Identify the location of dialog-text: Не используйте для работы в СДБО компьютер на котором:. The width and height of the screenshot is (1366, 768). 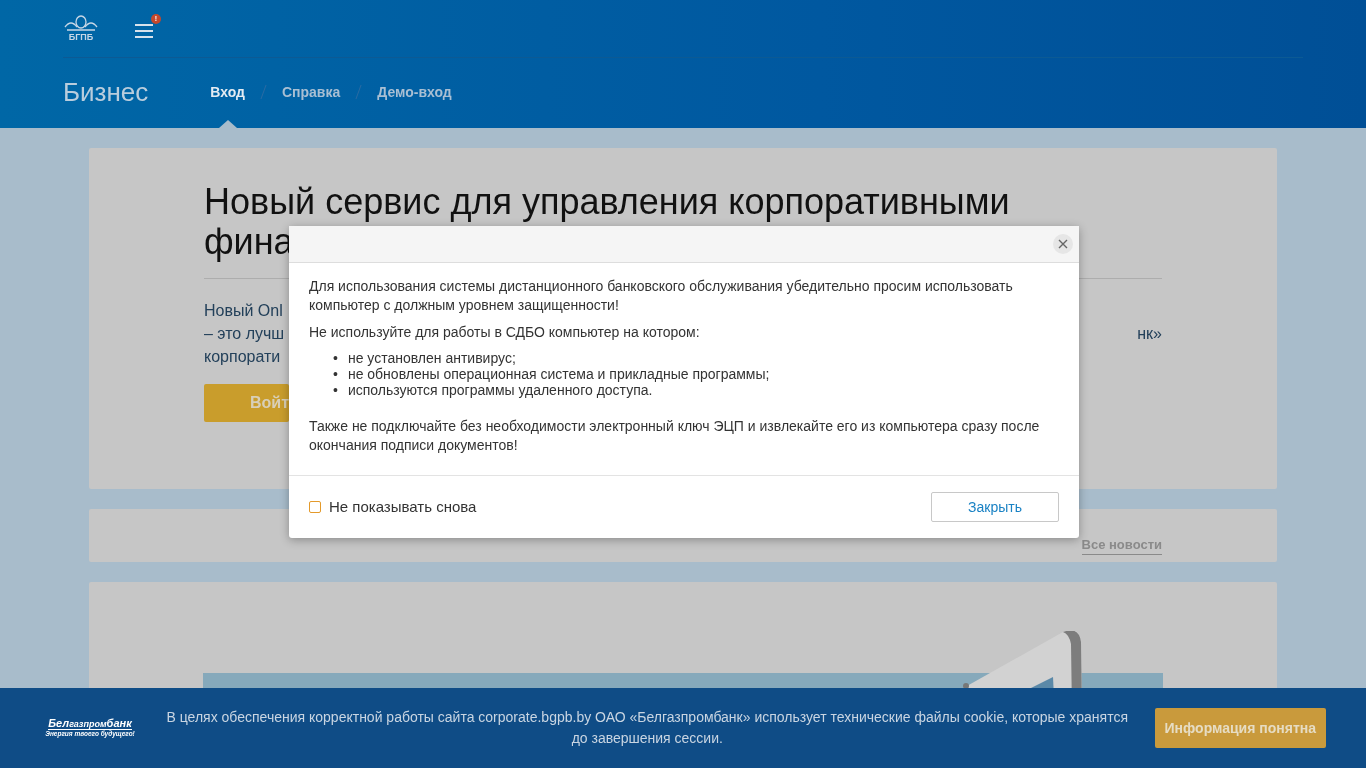
(505, 332).